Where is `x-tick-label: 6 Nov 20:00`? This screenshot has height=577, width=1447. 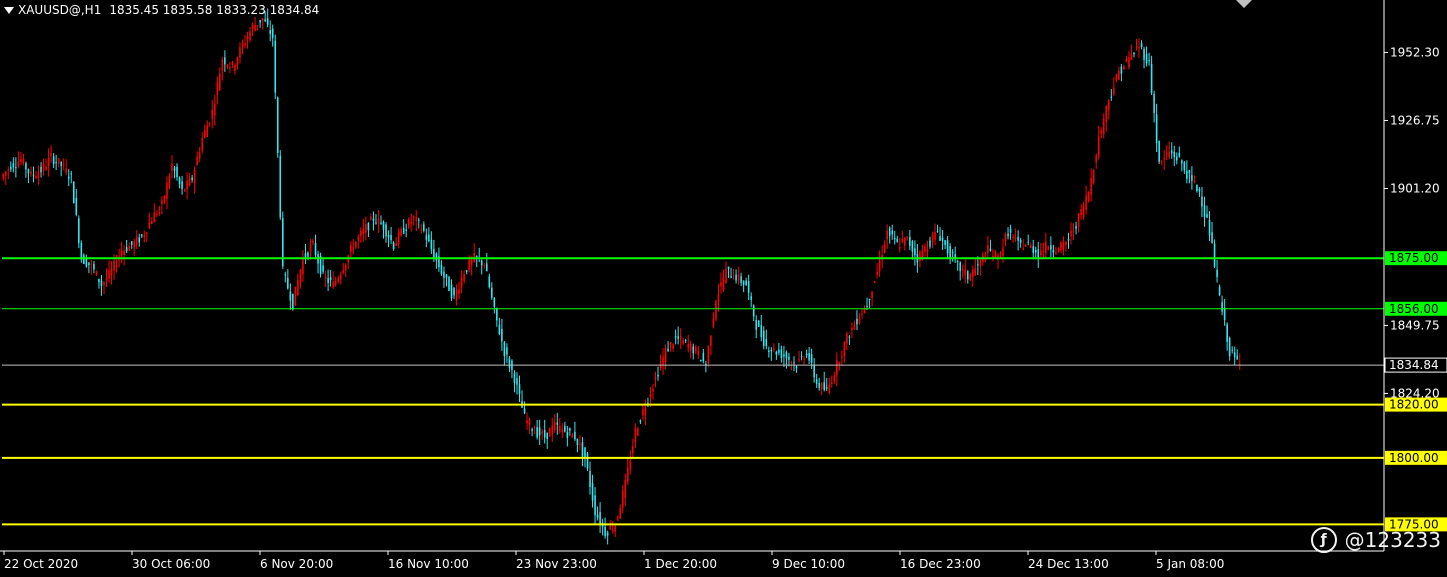
x-tick-label: 6 Nov 20:00 is located at coordinates (296, 564).